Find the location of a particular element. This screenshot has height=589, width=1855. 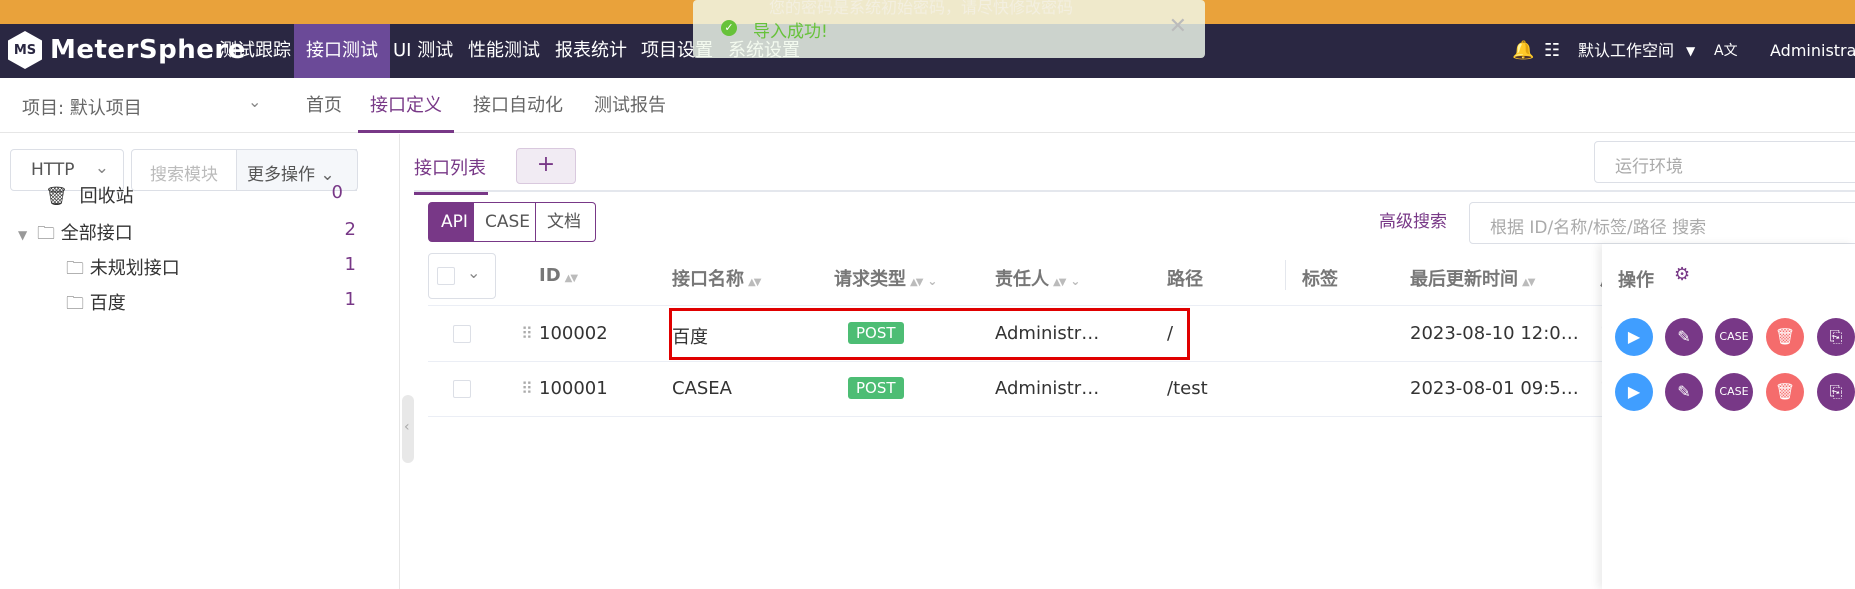

tree-item-unplanned: 🗀 未规划接口 1 is located at coordinates (211, 269).